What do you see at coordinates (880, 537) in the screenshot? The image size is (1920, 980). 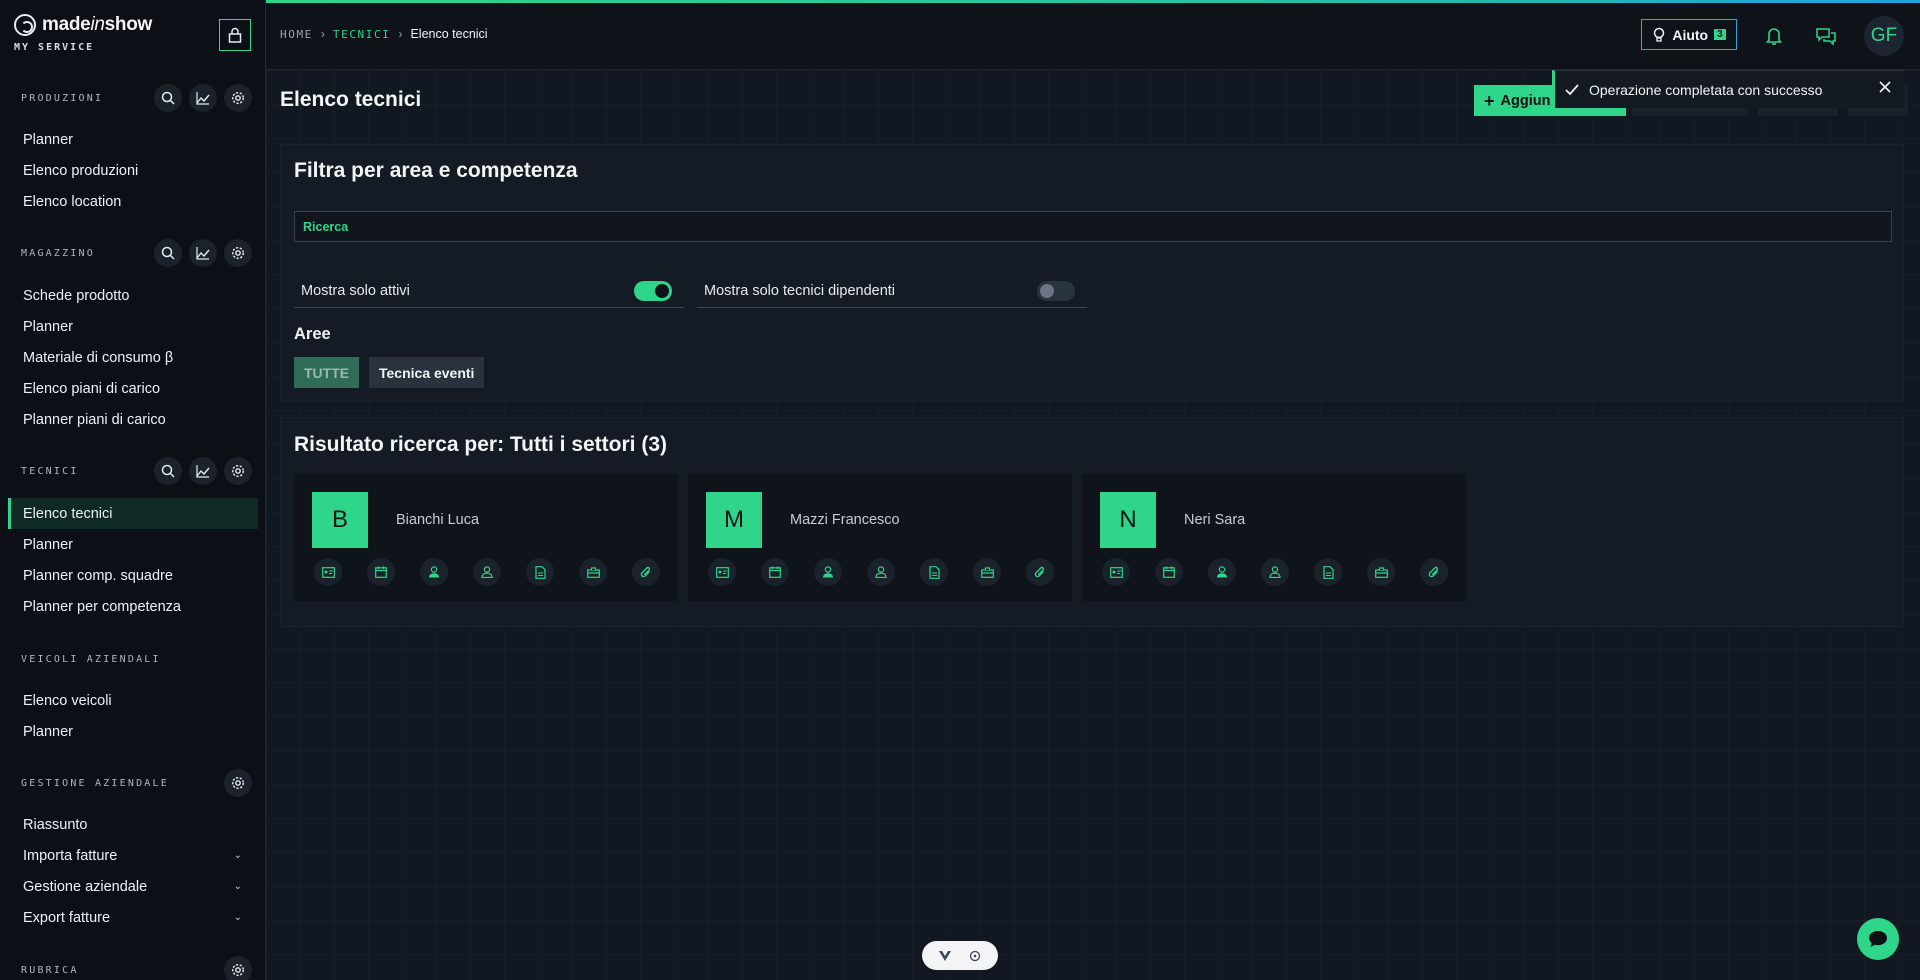 I see `technician-card: M Mazzi Francesco` at bounding box center [880, 537].